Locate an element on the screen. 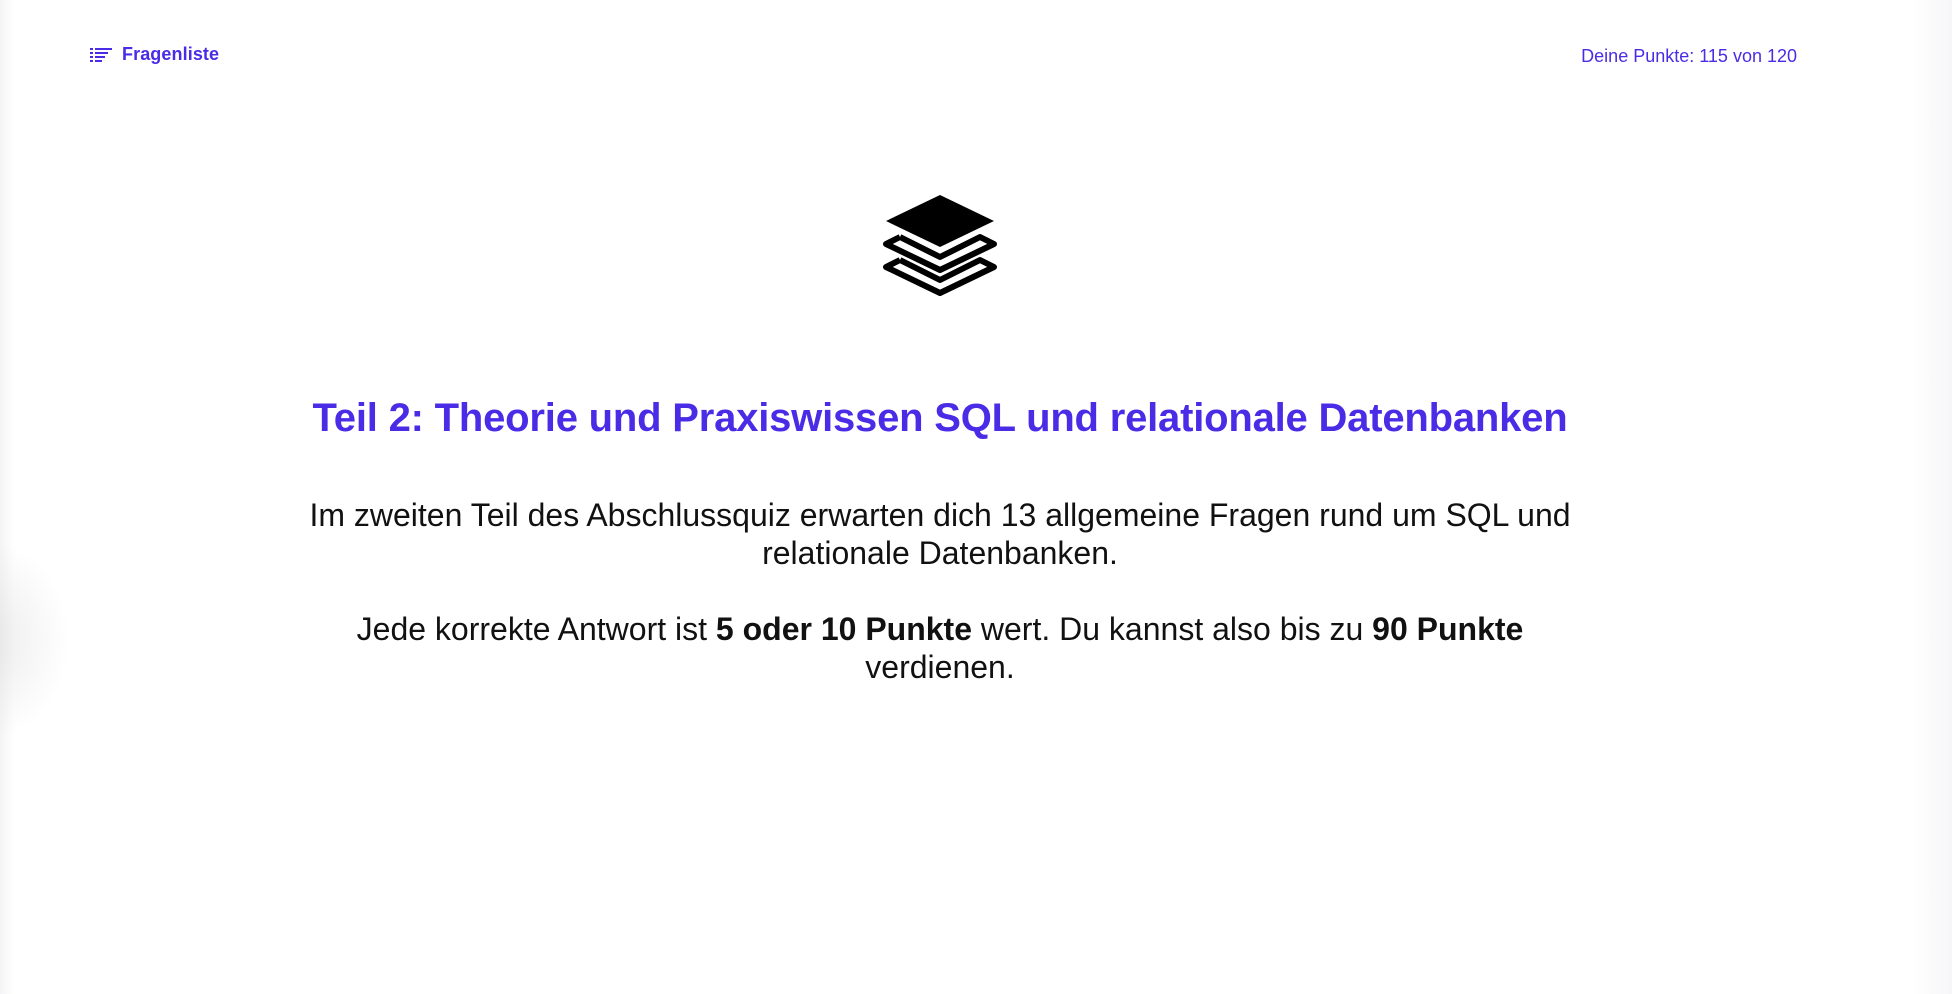  list-icon is located at coordinates (101, 55).